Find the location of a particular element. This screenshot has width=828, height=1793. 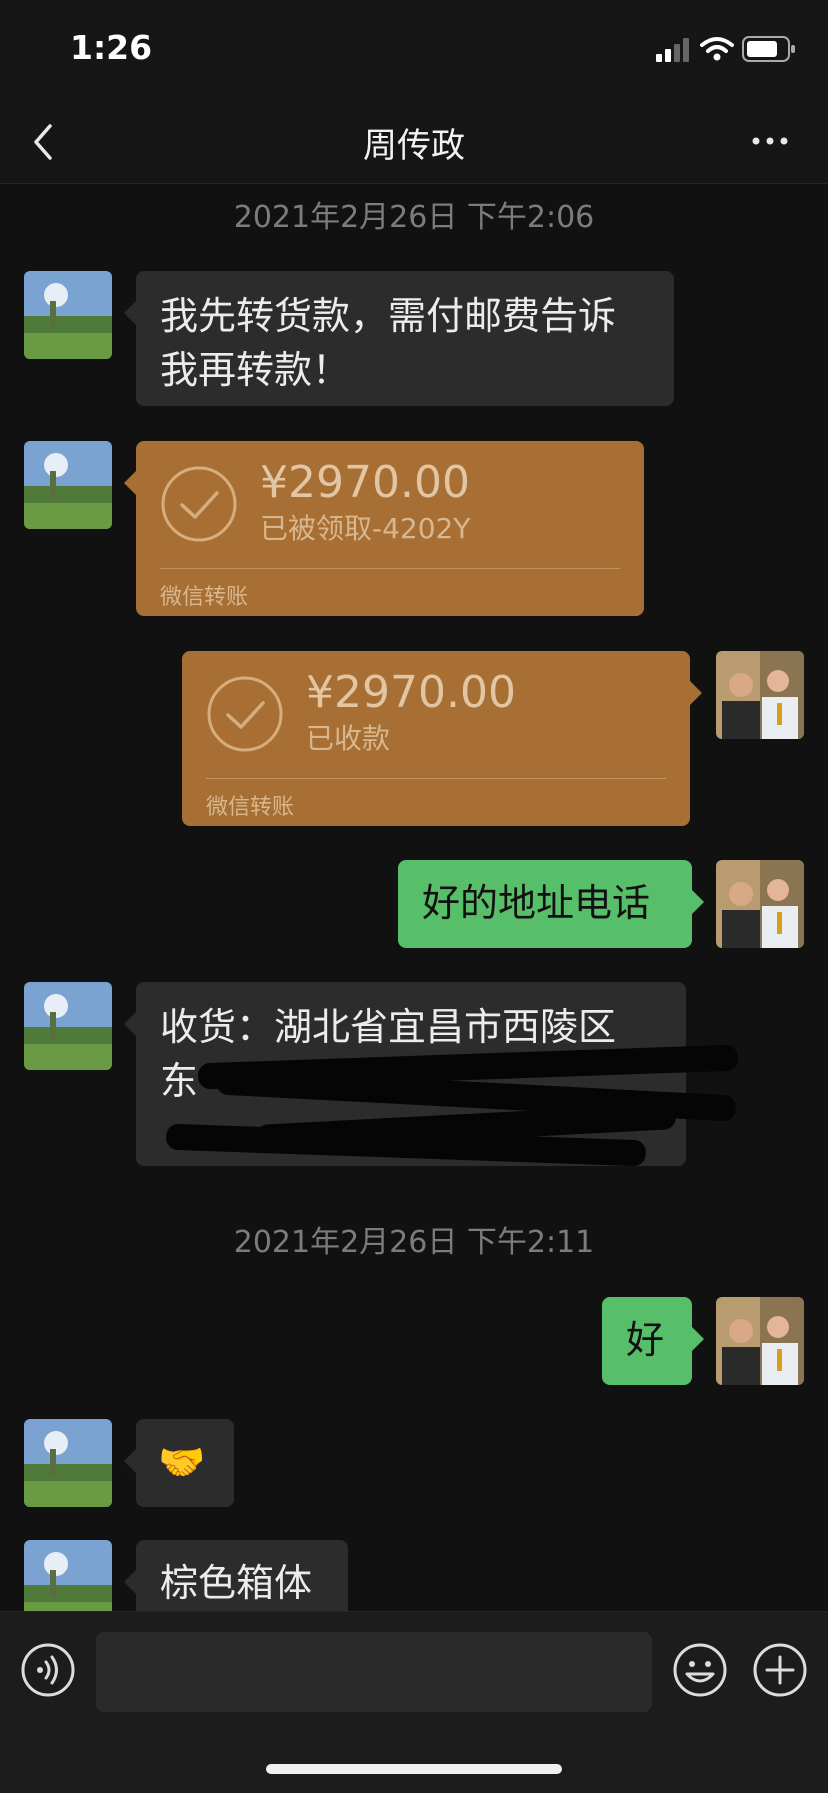

message-input is located at coordinates (374, 1672).